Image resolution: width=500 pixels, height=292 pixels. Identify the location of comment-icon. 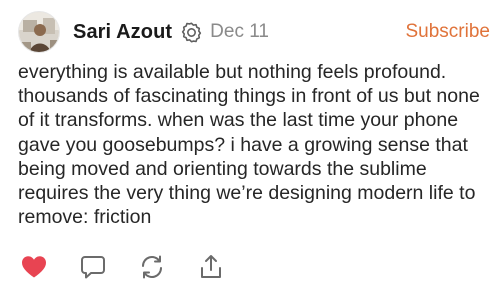
(93, 267).